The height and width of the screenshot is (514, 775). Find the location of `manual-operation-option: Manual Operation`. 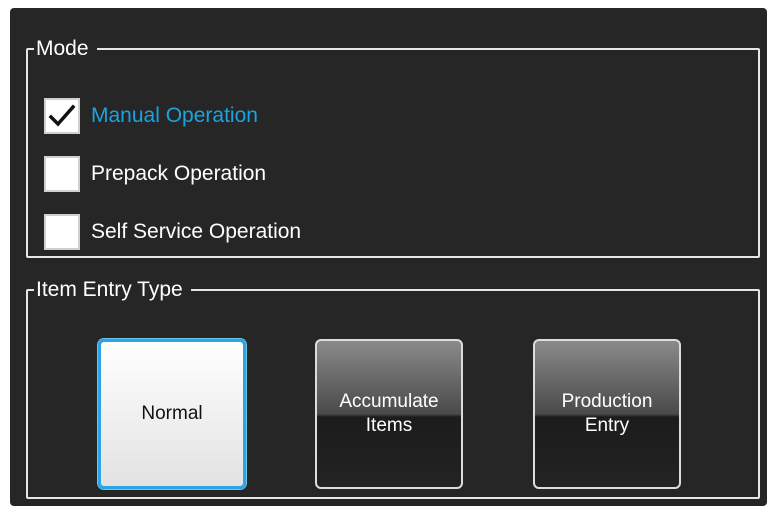

manual-operation-option: Manual Operation is located at coordinates (151, 116).